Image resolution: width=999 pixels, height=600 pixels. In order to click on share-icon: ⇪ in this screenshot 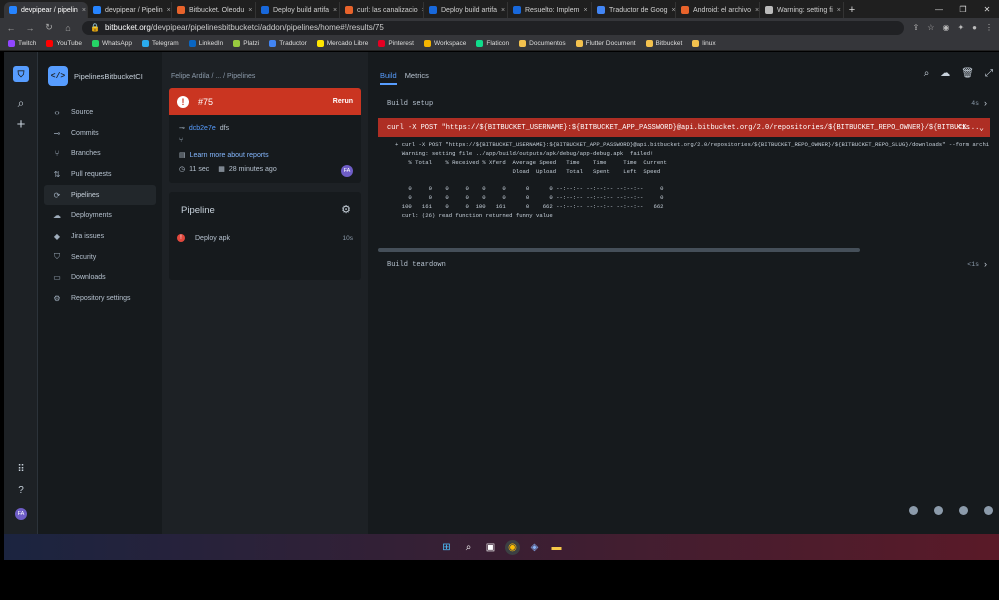, I will do `click(916, 27)`.